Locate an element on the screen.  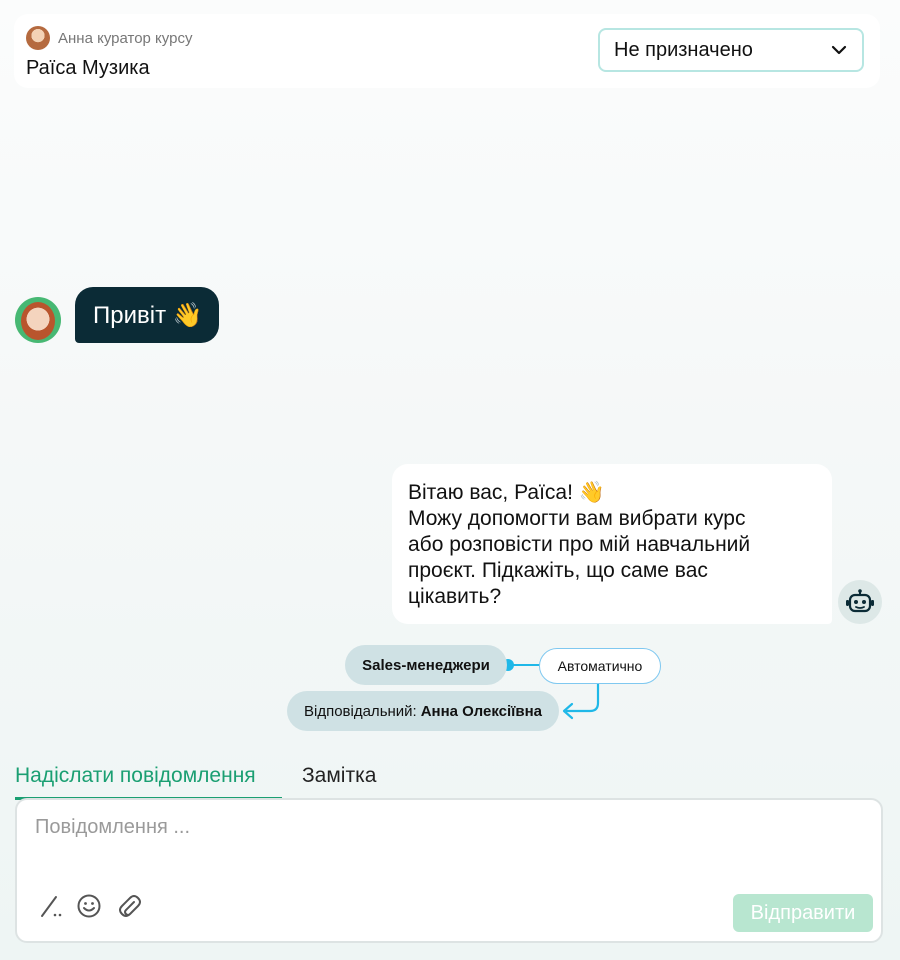
routing-mode-label: Автоматично is located at coordinates (600, 666).